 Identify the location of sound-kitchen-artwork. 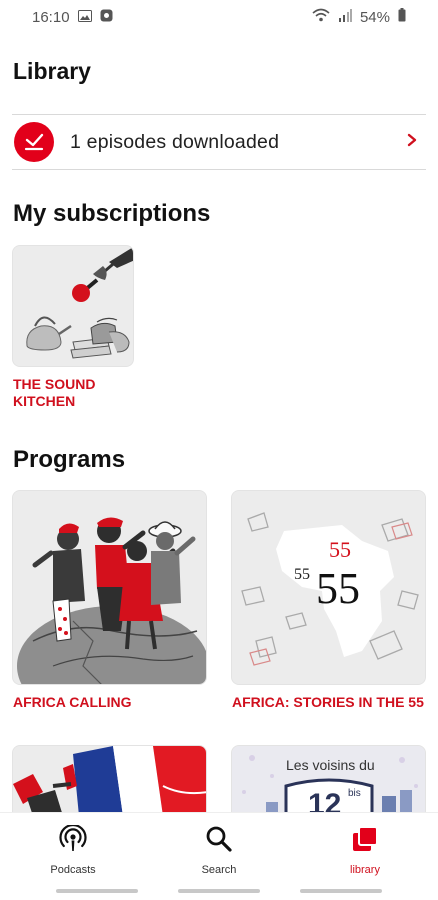
(73, 306).